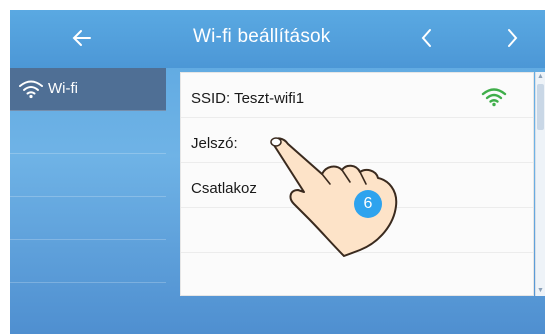 This screenshot has width=545, height=334. What do you see at coordinates (214, 143) in the screenshot?
I see `password-label: Jelszó:` at bounding box center [214, 143].